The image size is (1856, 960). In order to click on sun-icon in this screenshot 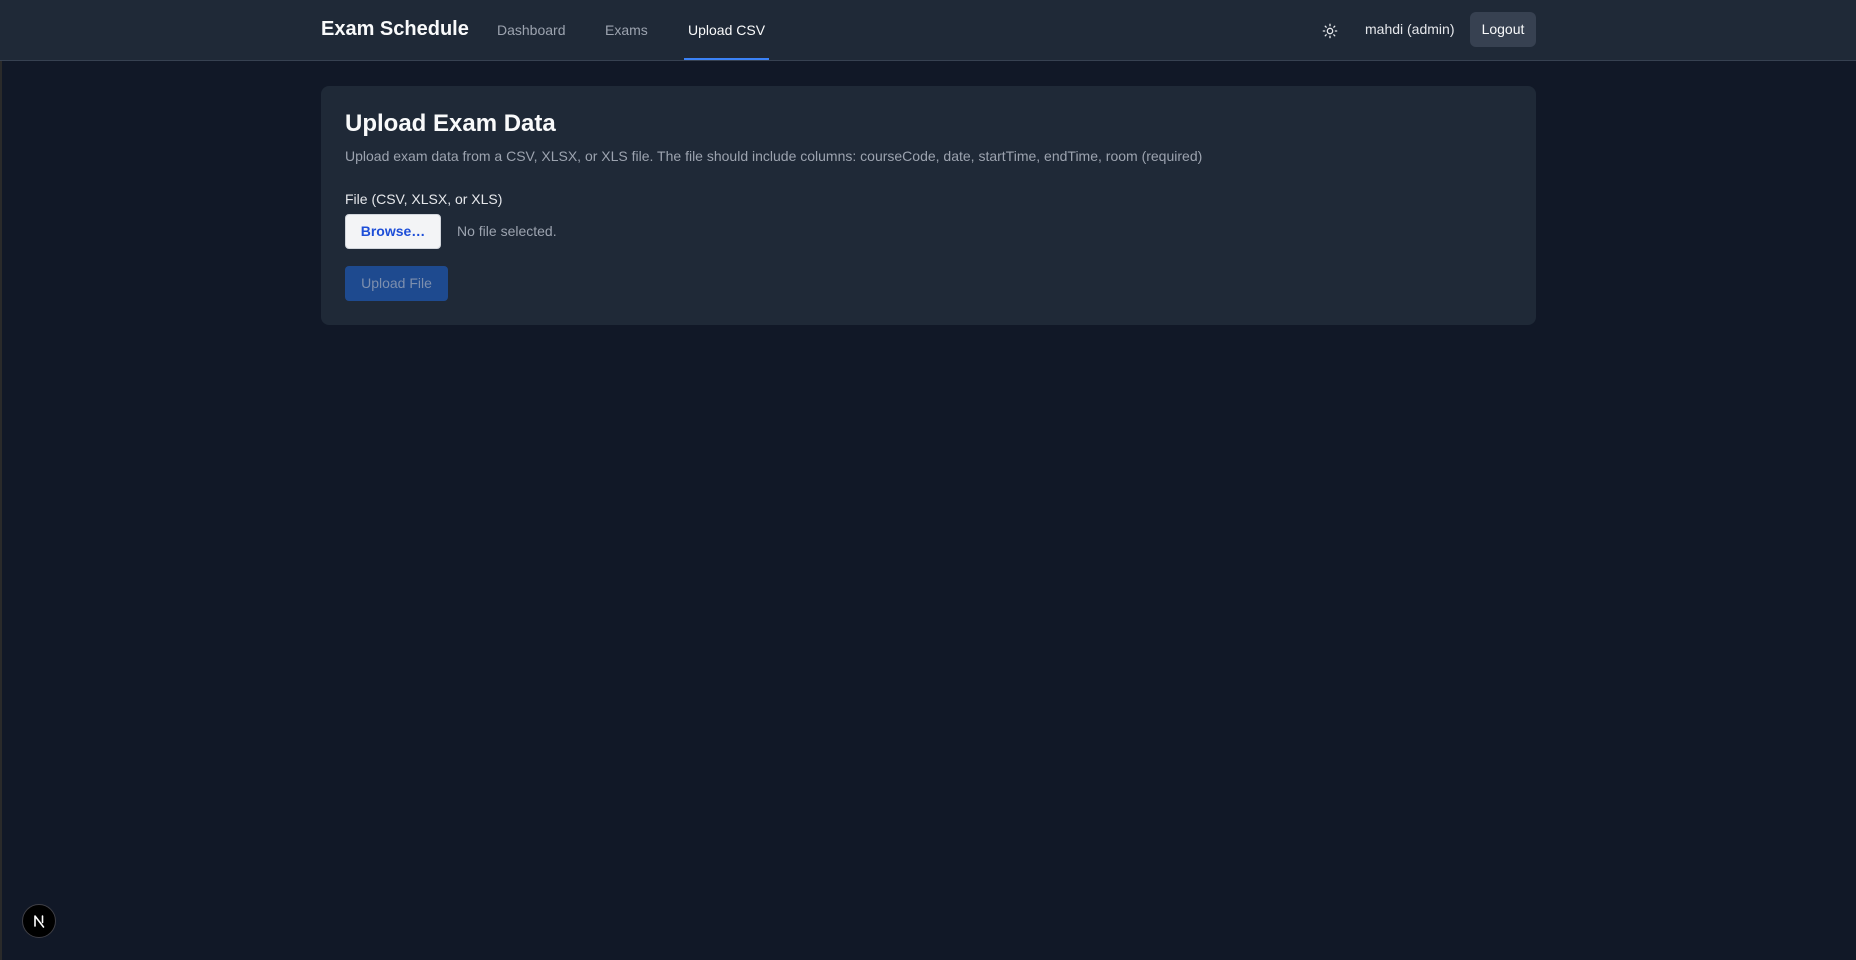, I will do `click(1330, 31)`.